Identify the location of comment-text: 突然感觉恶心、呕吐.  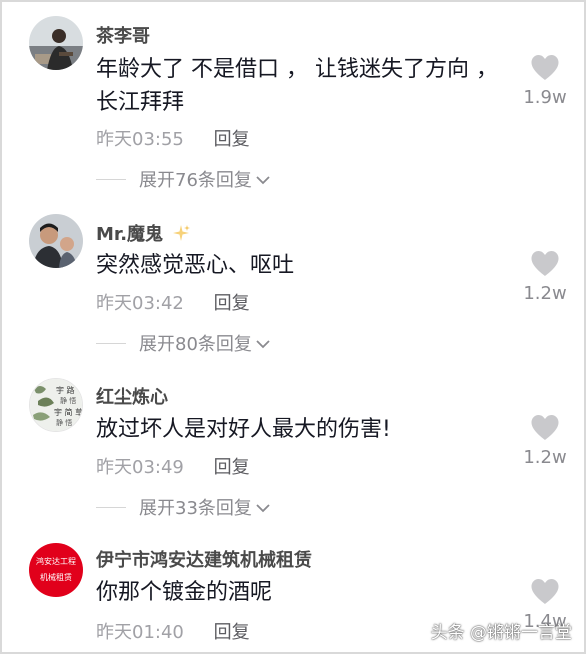
(195, 265).